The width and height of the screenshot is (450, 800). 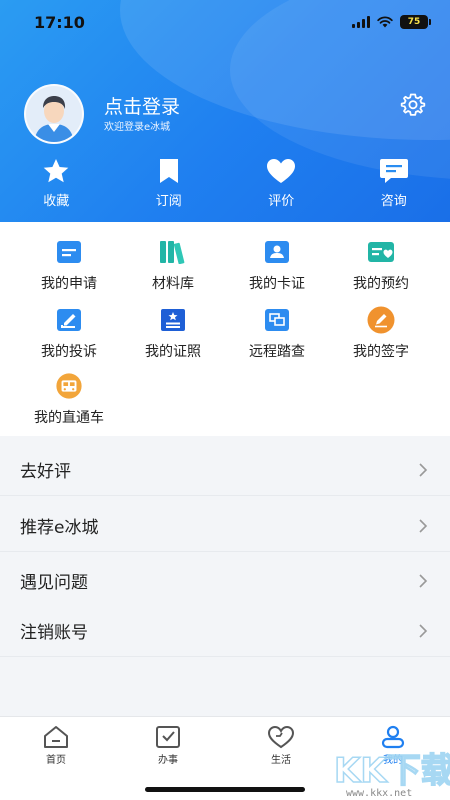 I want to click on remote-inspect-icon, so click(x=277, y=320).